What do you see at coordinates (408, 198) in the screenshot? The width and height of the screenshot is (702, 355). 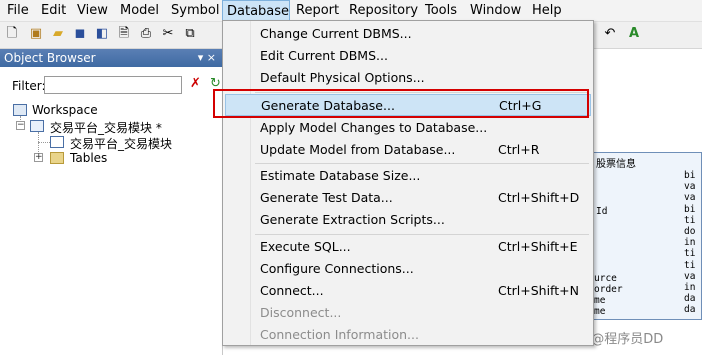 I see `menu-item-generate-test-data: Generate Test Data... Ctrl+Shift+D` at bounding box center [408, 198].